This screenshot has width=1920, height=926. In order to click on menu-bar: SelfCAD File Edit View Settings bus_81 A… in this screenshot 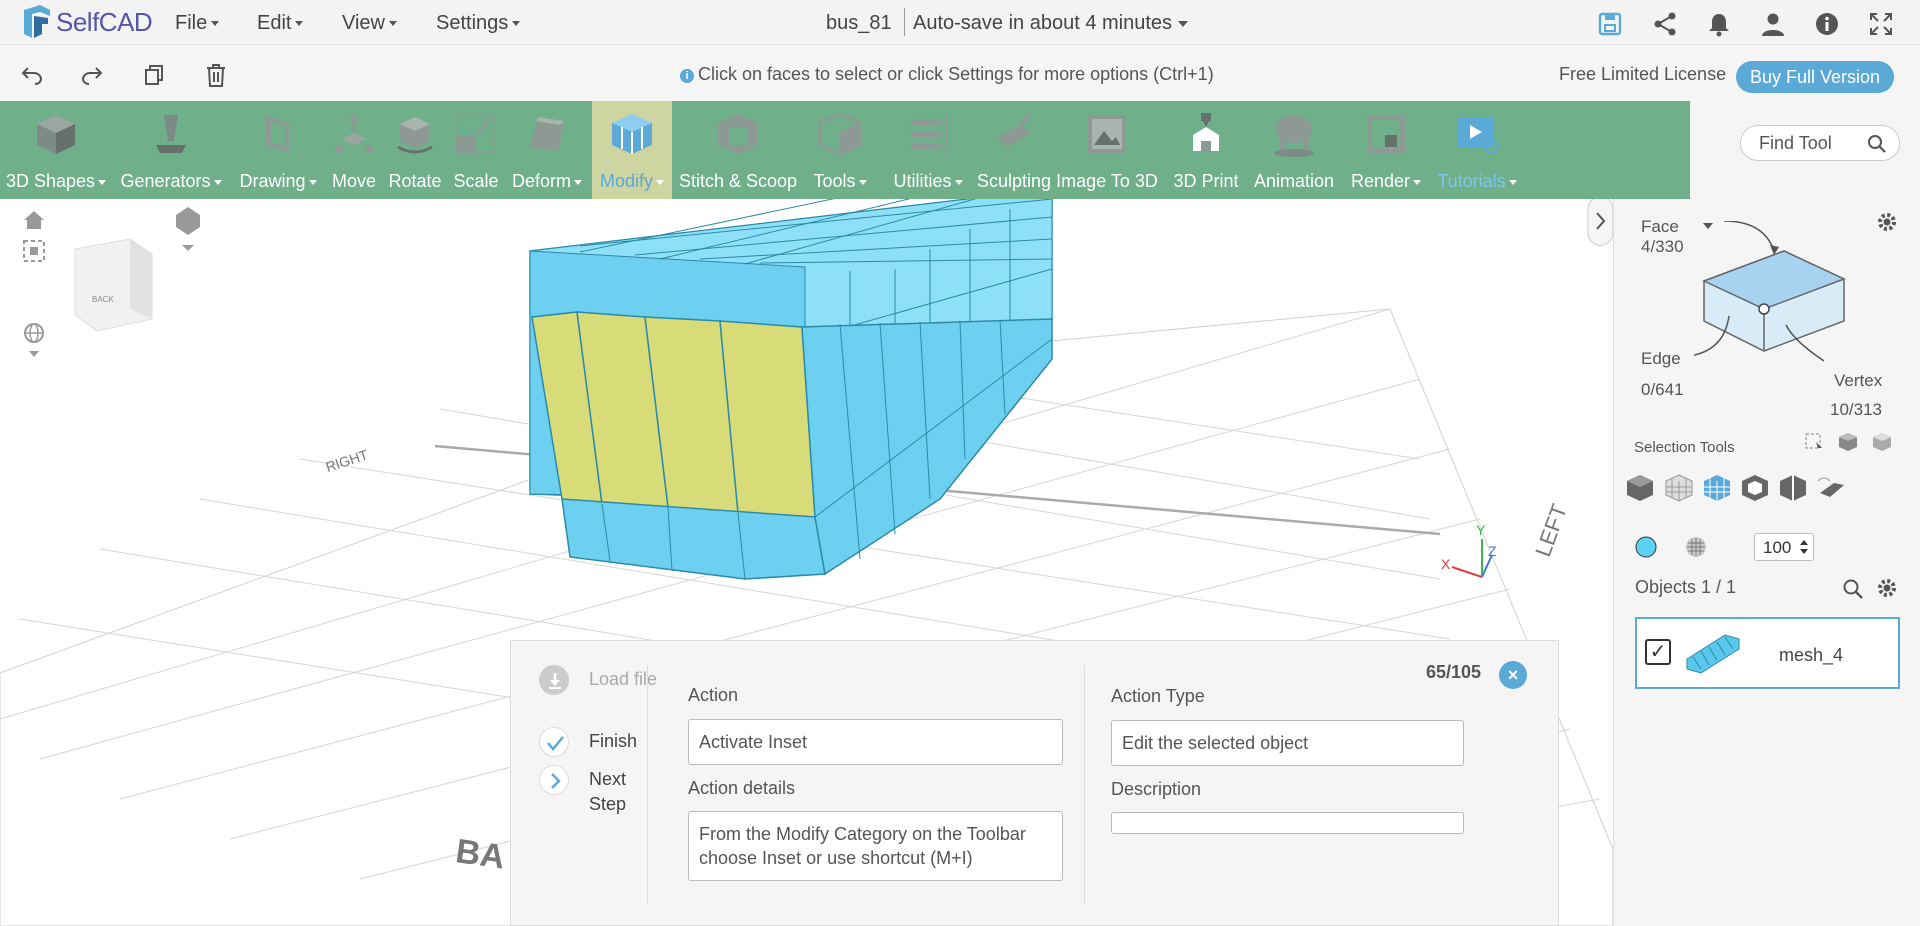, I will do `click(960, 22)`.